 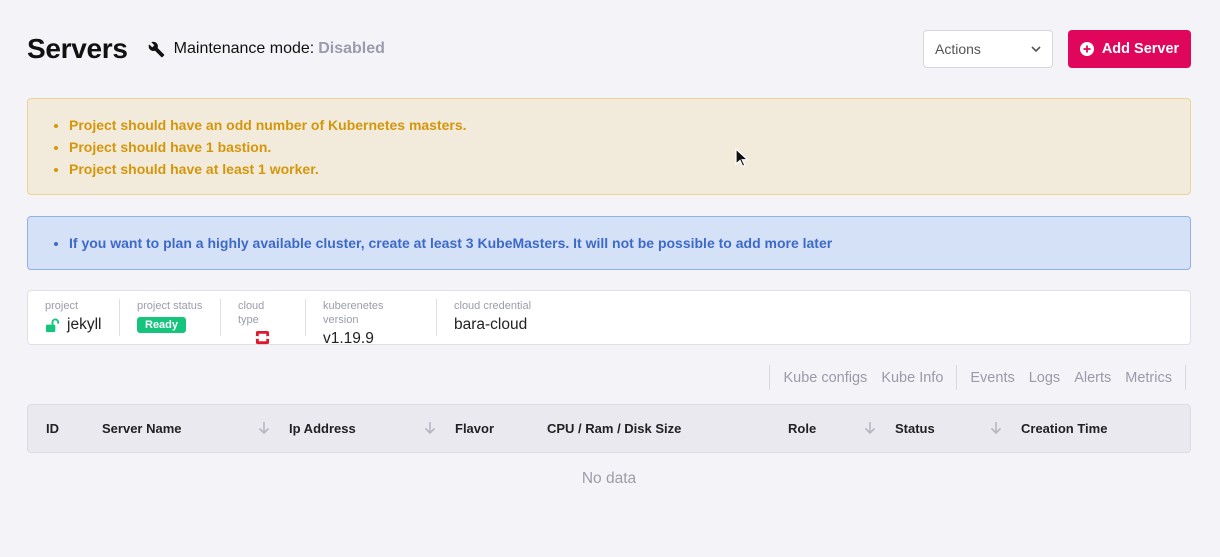 What do you see at coordinates (802, 428) in the screenshot?
I see `column-role: Role` at bounding box center [802, 428].